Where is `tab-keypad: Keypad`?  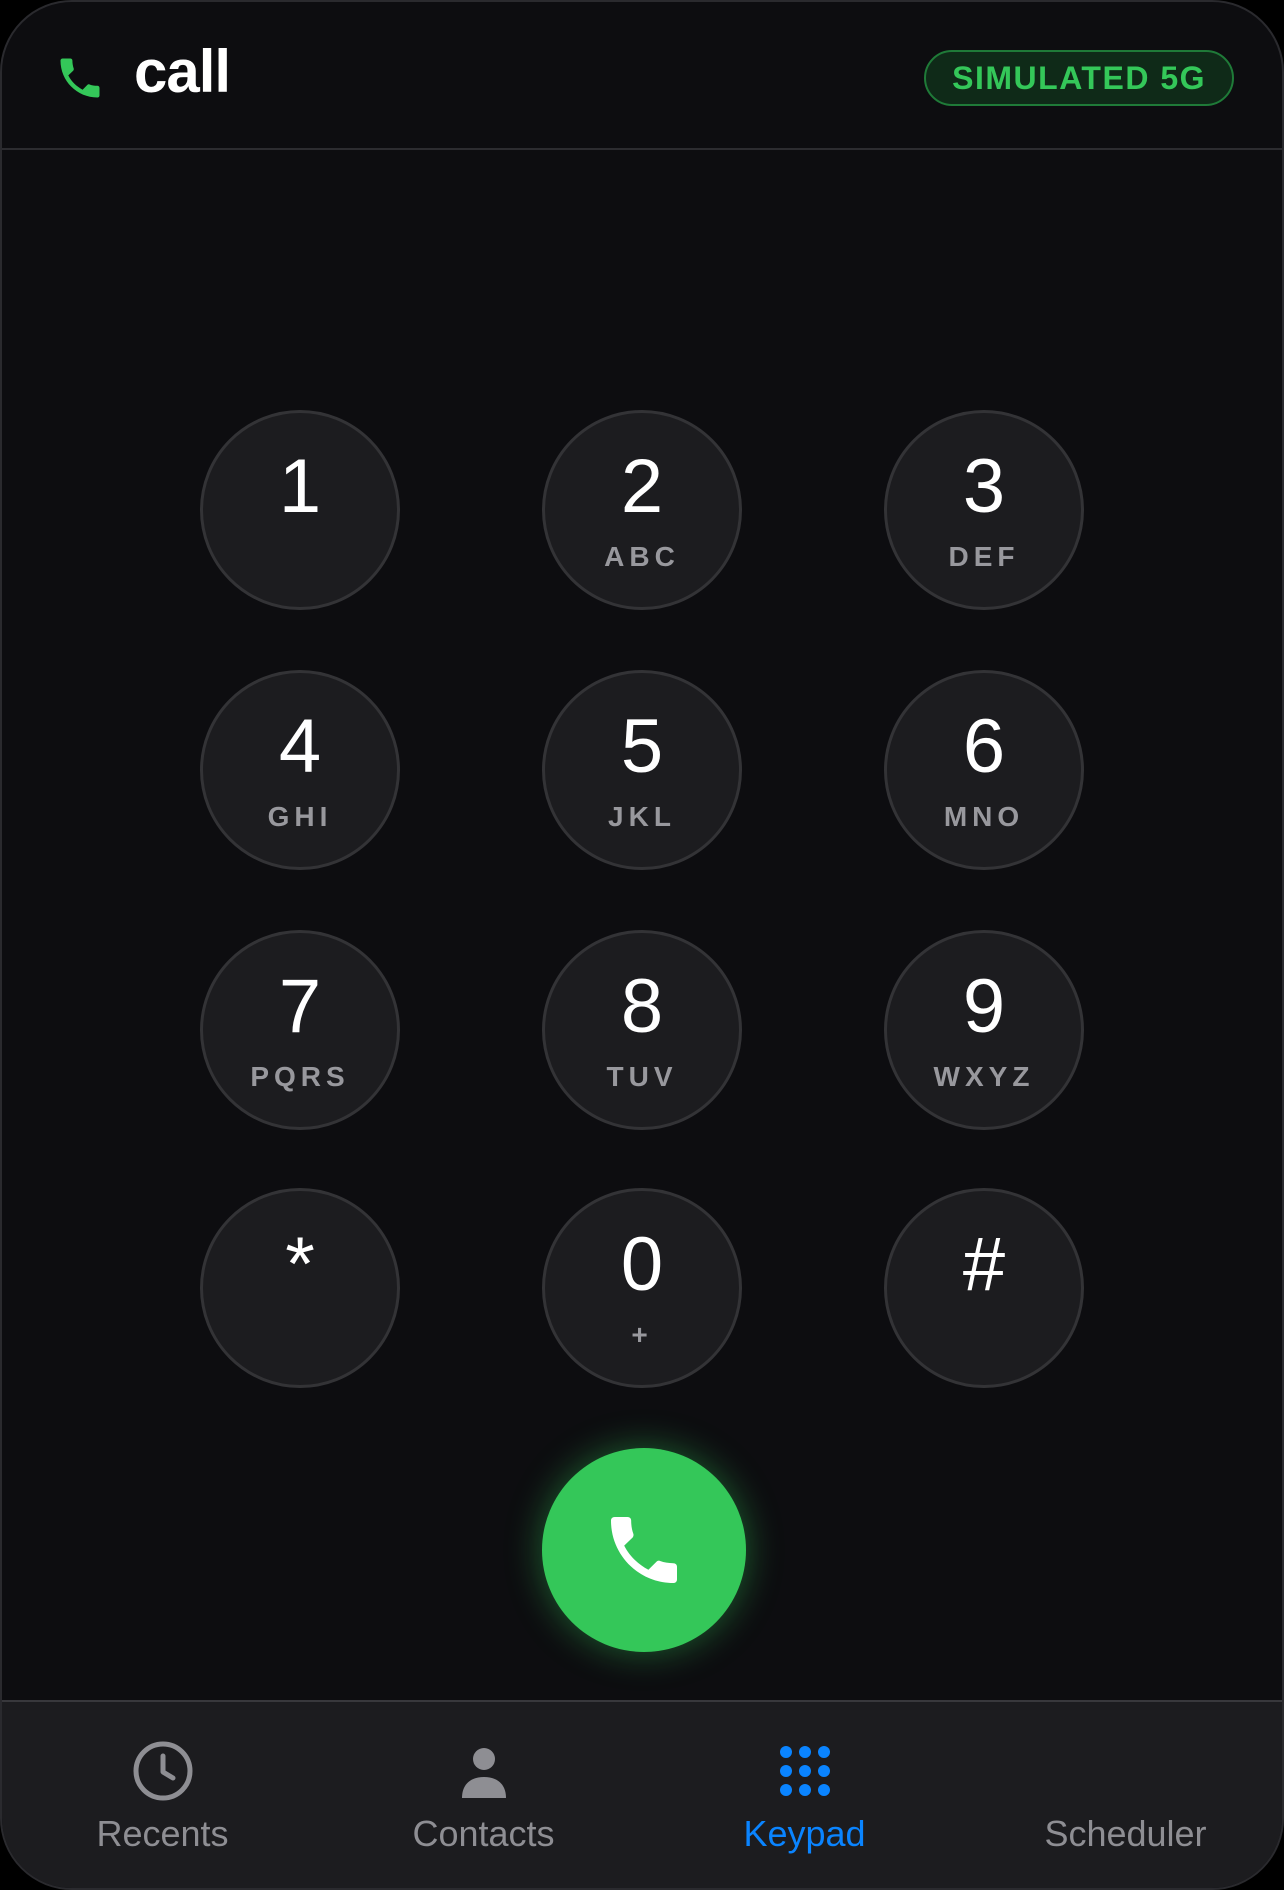 tab-keypad: Keypad is located at coordinates (804, 1795).